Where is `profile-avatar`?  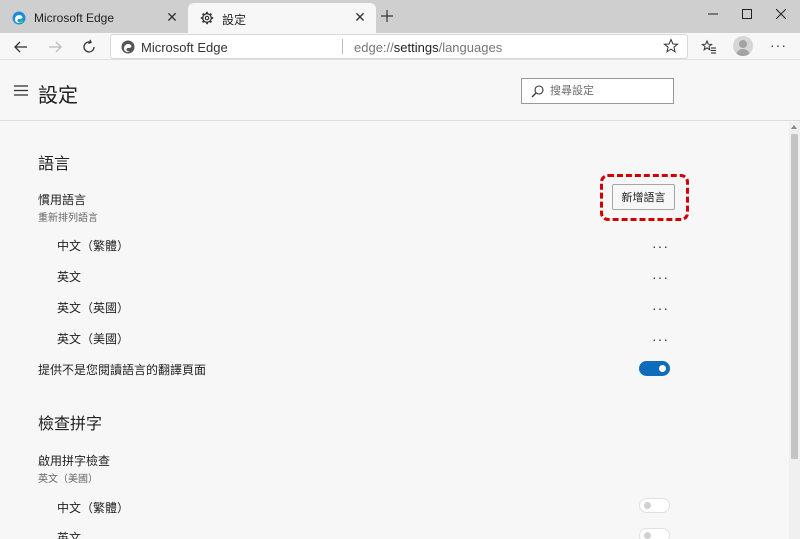
profile-avatar is located at coordinates (743, 46).